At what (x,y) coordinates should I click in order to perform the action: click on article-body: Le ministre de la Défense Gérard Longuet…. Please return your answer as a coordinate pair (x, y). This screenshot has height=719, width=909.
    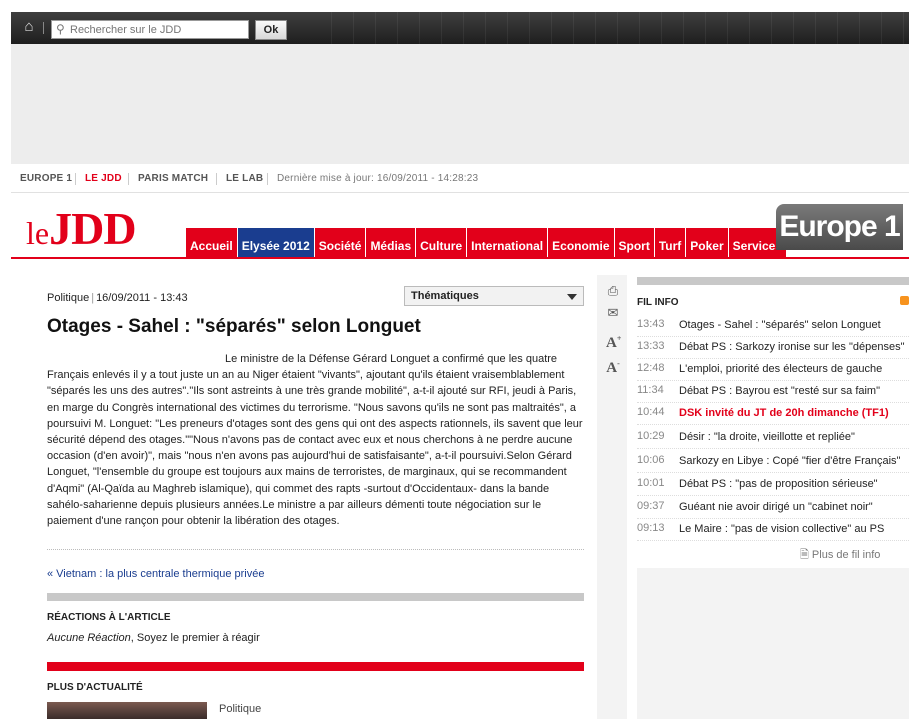
    Looking at the image, I should click on (317, 440).